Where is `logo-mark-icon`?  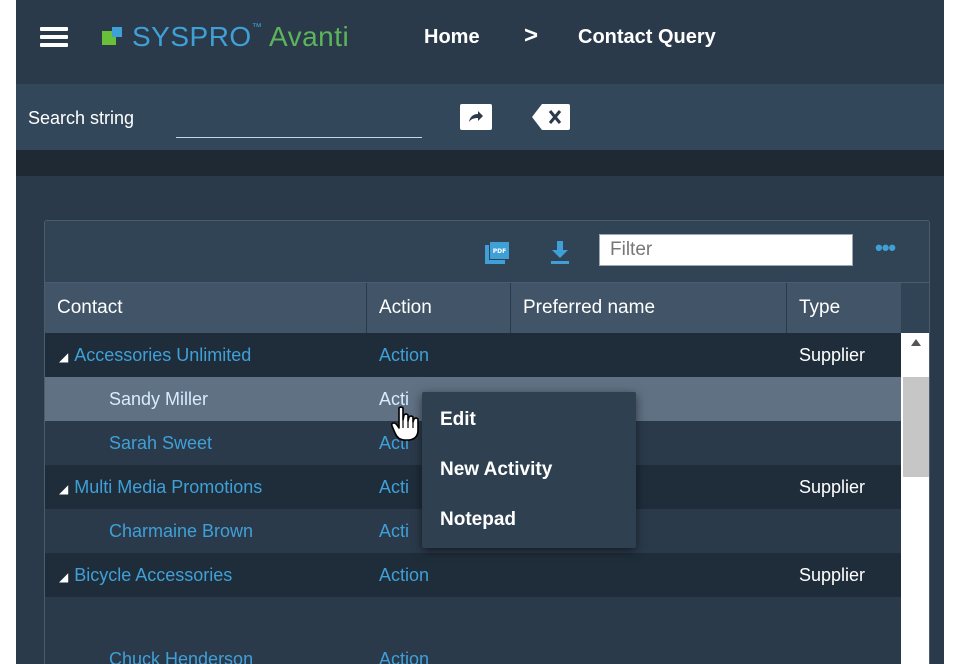
logo-mark-icon is located at coordinates (113, 37).